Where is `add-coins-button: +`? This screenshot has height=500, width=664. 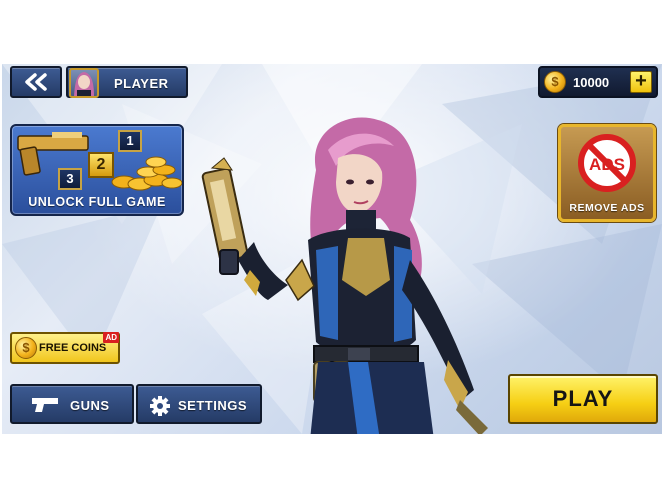
add-coins-button: + is located at coordinates (641, 82).